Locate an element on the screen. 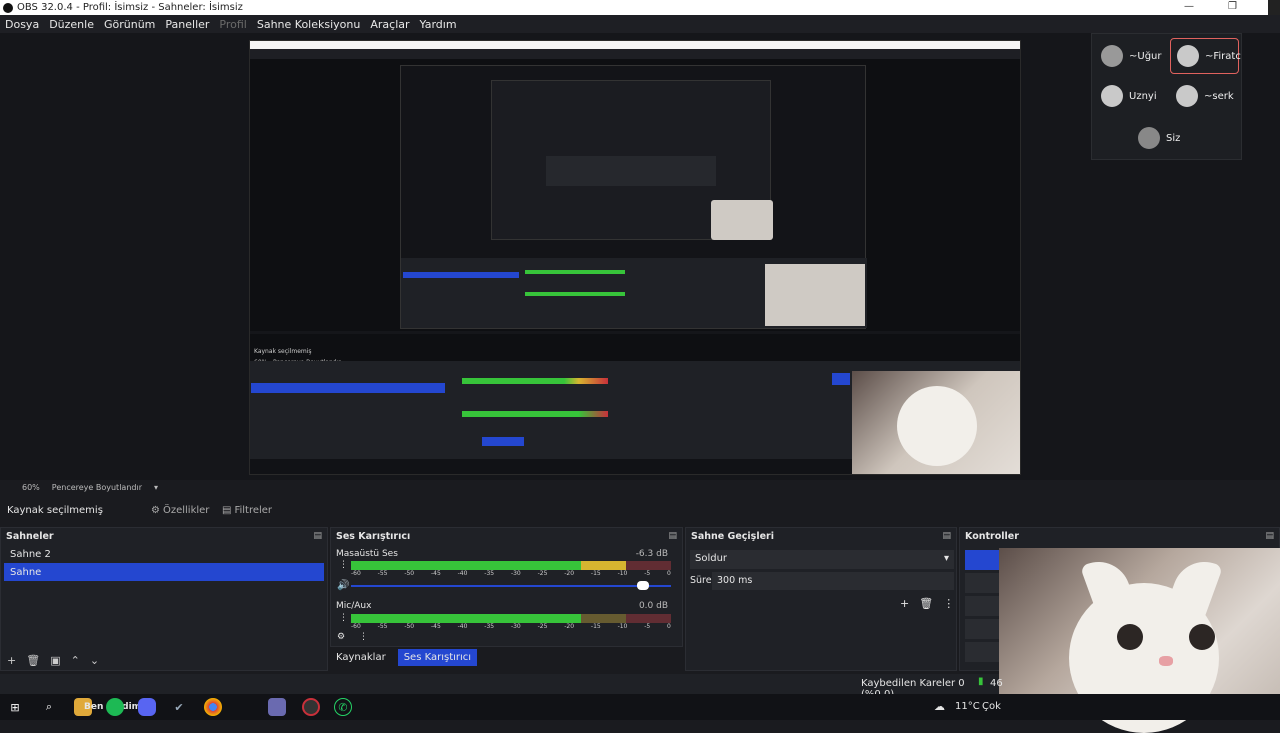  zoom-level: 60% is located at coordinates (31, 487).